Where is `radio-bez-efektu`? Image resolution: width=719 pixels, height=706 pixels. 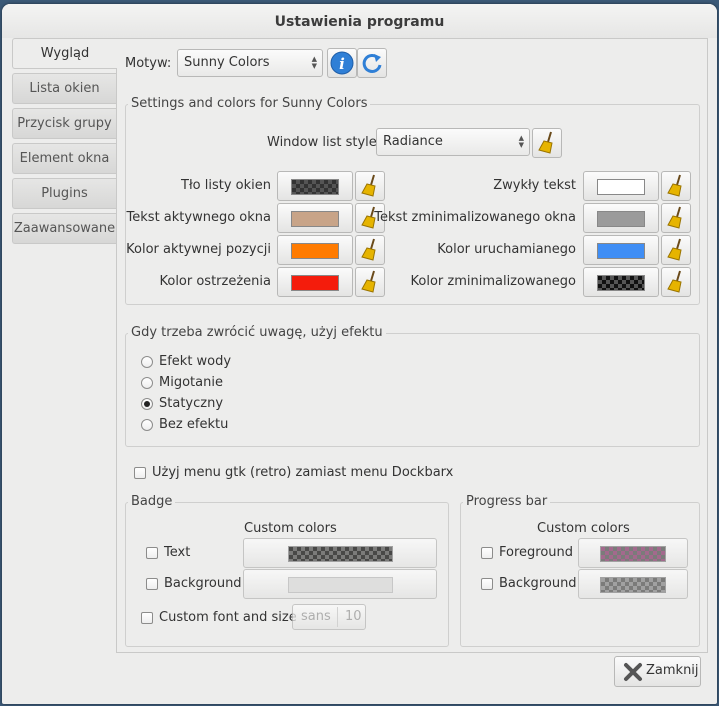 radio-bez-efektu is located at coordinates (147, 425).